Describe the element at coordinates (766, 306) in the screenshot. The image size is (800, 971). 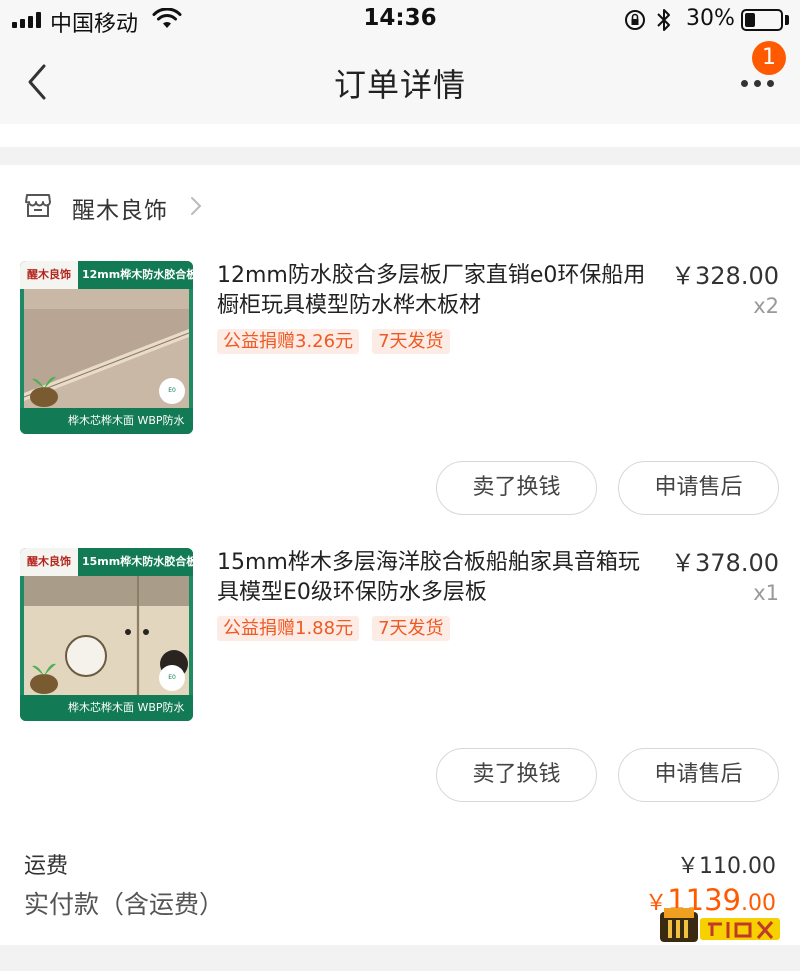
I see `product-quantity: x2` at that location.